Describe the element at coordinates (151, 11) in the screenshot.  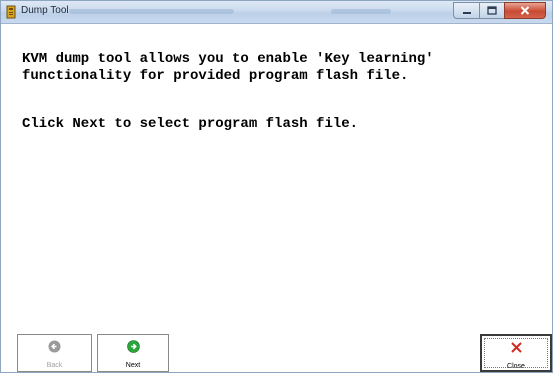
I see `title-suffix-obscured` at that location.